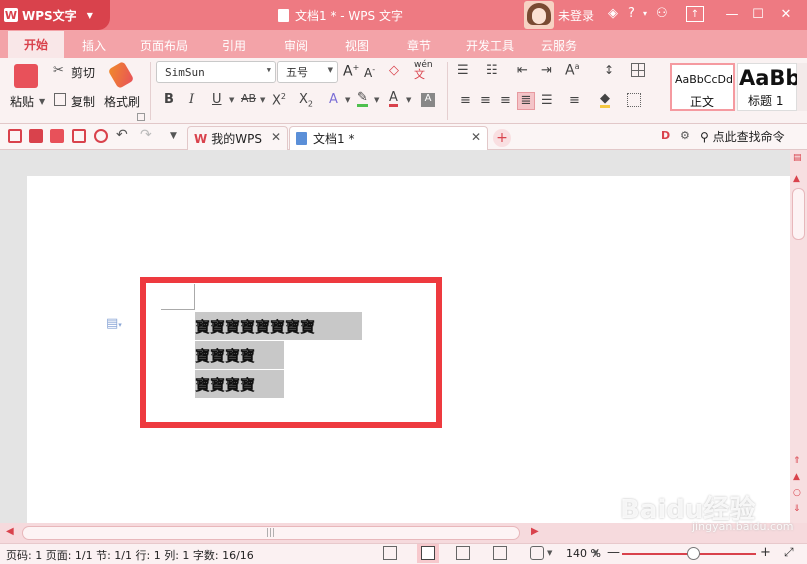 This screenshot has height=564, width=807. What do you see at coordinates (279, 100) in the screenshot?
I see `superscript-icon: X2` at bounding box center [279, 100].